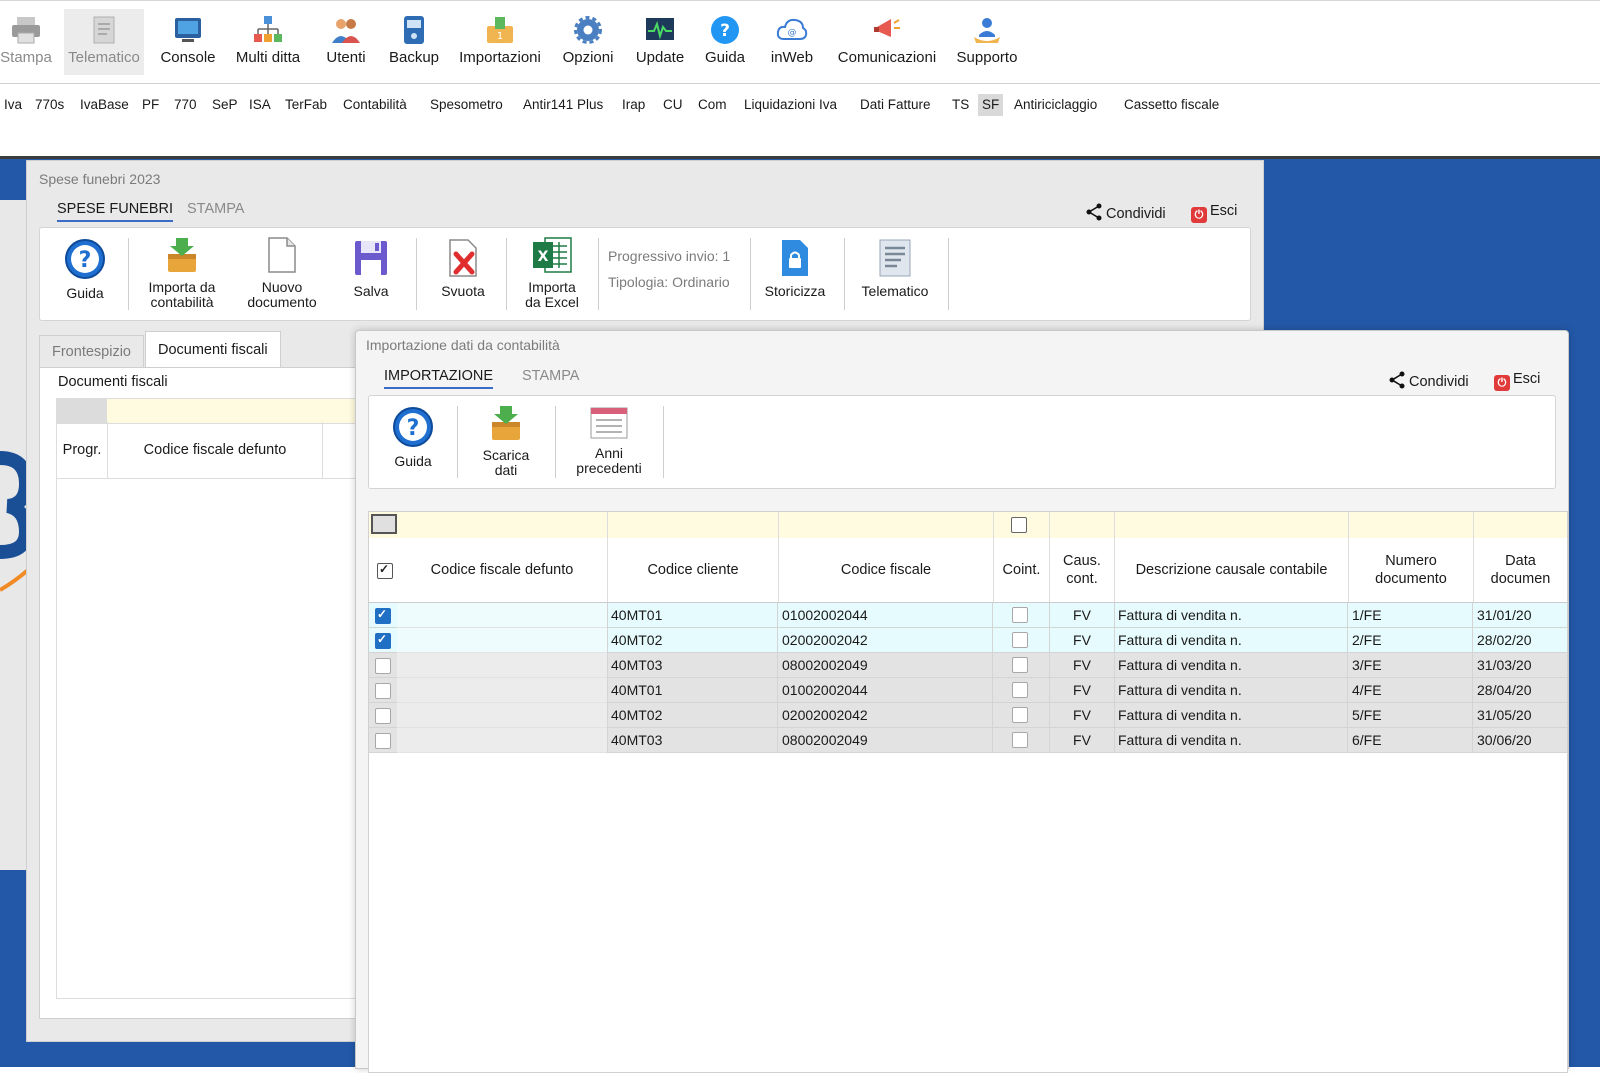 Image resolution: width=1600 pixels, height=1073 pixels. Describe the element at coordinates (463, 268) in the screenshot. I see `svuota-button: Svuota` at that location.